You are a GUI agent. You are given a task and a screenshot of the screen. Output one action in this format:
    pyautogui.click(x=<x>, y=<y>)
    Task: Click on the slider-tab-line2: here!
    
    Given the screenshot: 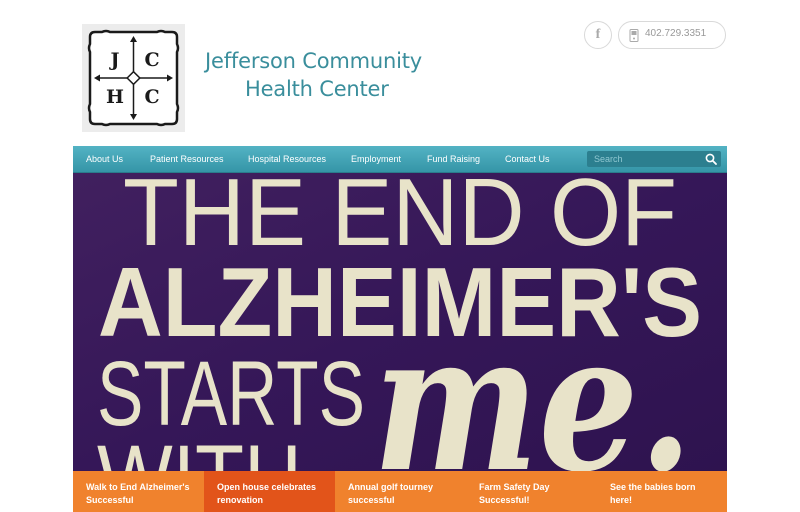 What is the action you would take?
    pyautogui.click(x=621, y=500)
    